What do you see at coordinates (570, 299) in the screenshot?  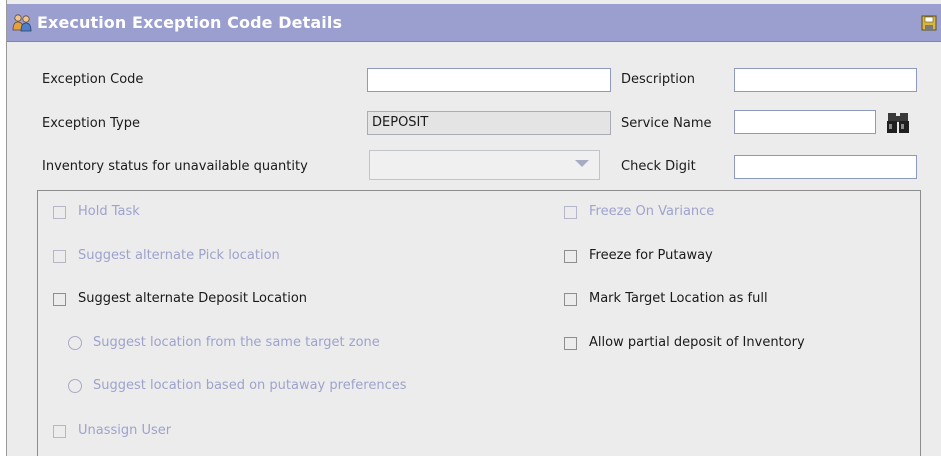 I see `mark-target-full-checkbox` at bounding box center [570, 299].